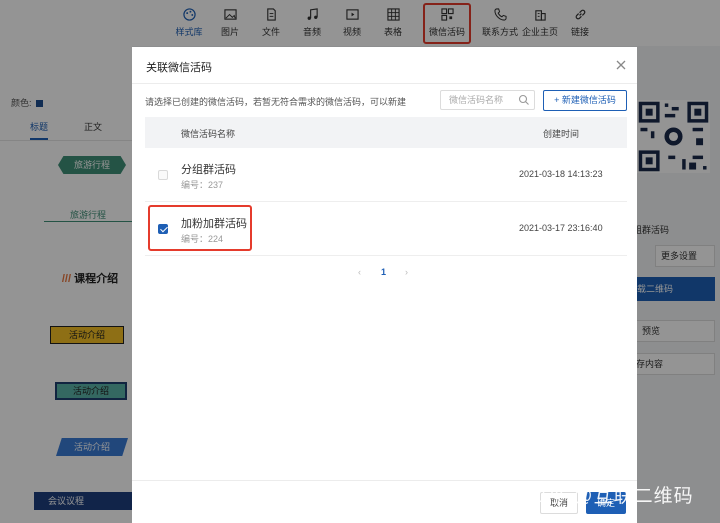 This screenshot has height=523, width=720. I want to click on livecode-name: 加粉加群活码, so click(214, 224).